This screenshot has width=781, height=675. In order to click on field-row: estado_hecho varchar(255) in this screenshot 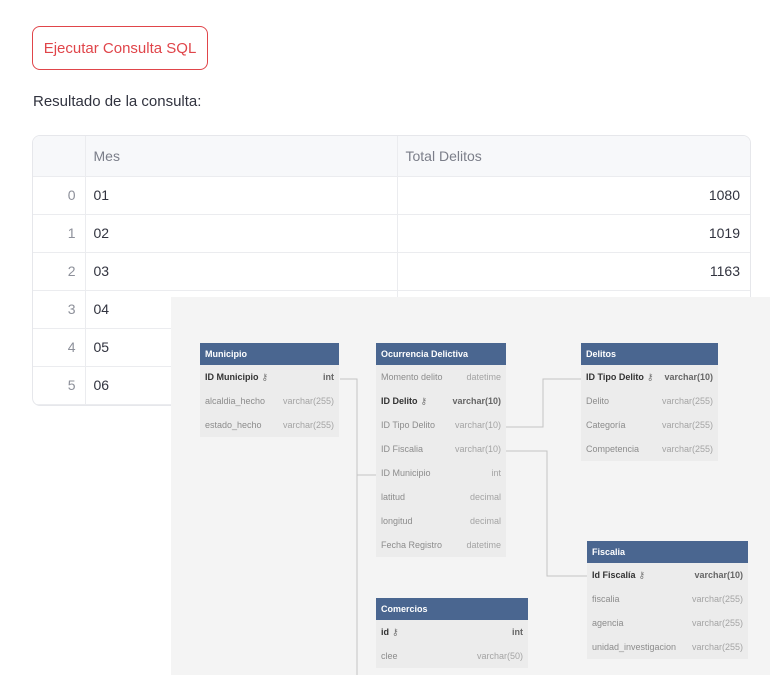, I will do `click(269, 425)`.